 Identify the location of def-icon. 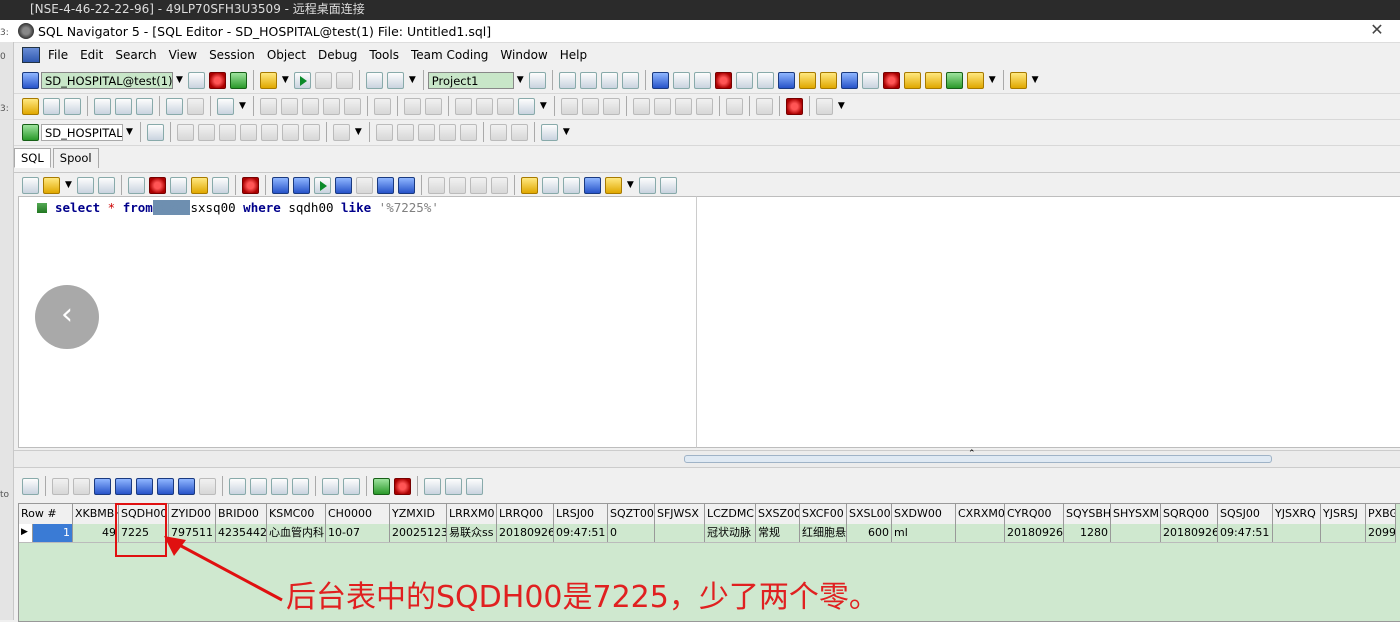
(237, 486).